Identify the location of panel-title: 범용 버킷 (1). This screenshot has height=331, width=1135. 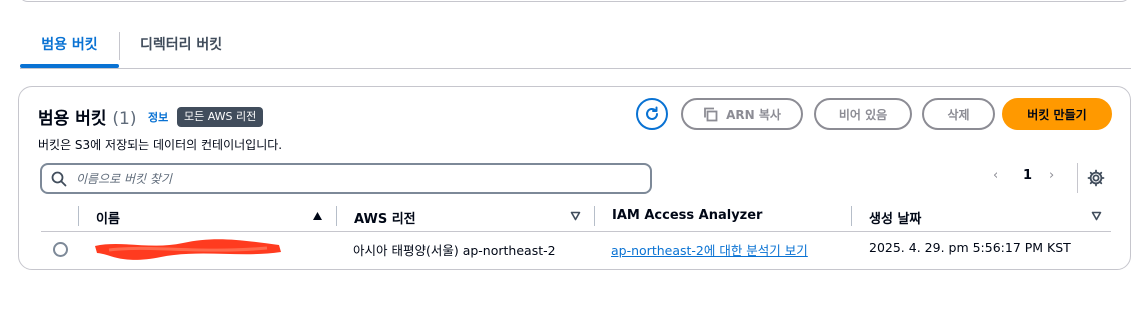
(87, 116).